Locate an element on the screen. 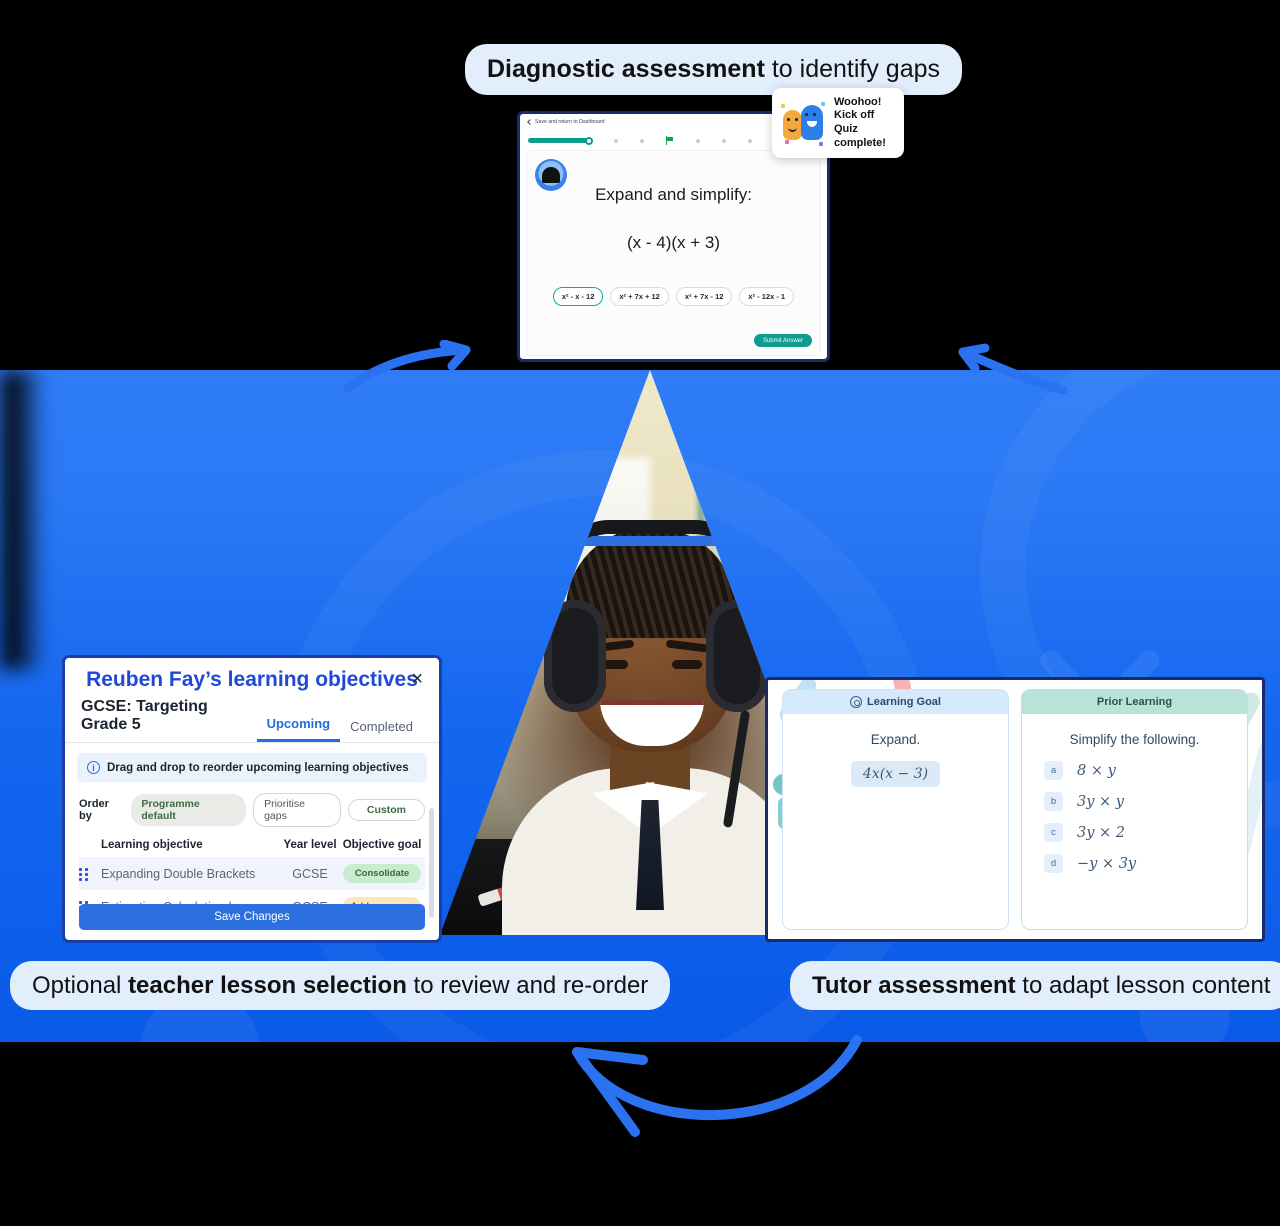 This screenshot has height=1226, width=1280. objective-year: GCSE is located at coordinates (310, 873).